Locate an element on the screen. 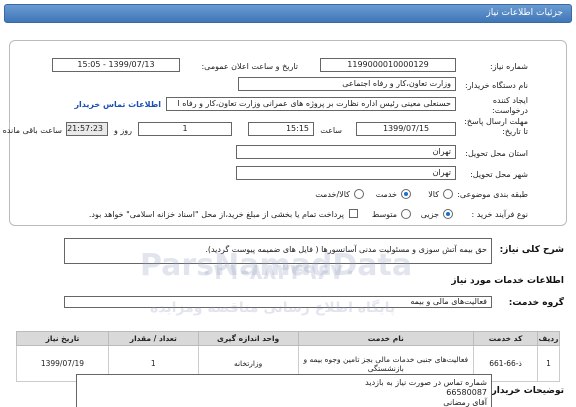 The image size is (576, 407). need-number-field: 1199000010000129 is located at coordinates (388, 65).